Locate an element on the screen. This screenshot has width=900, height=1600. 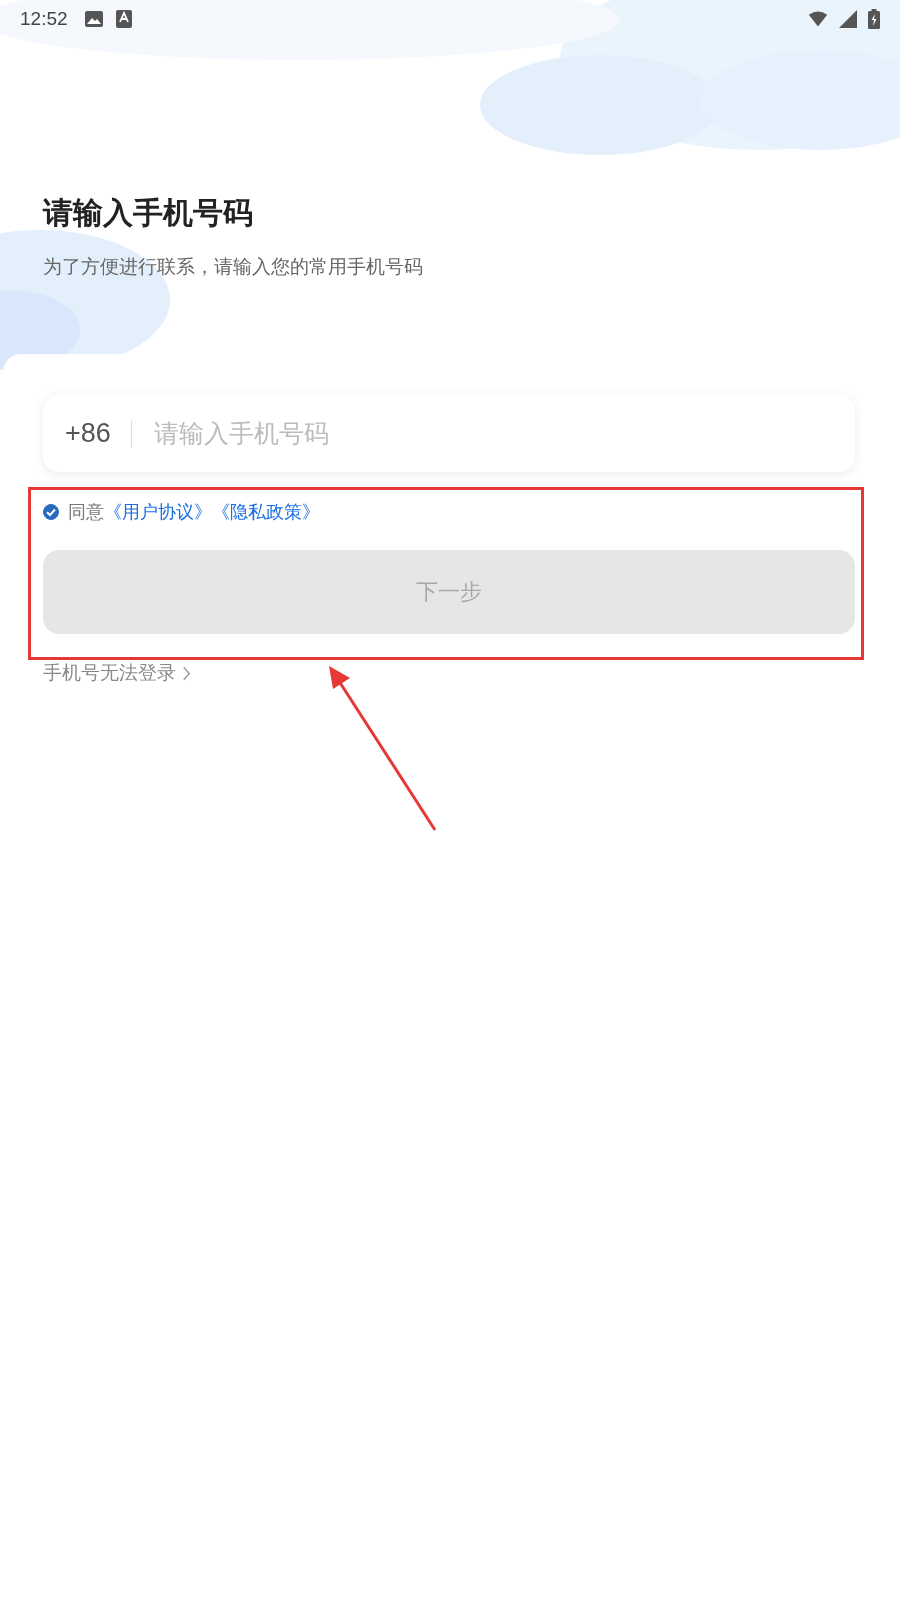
agreement-link: 《用户协议》 is located at coordinates (158, 512).